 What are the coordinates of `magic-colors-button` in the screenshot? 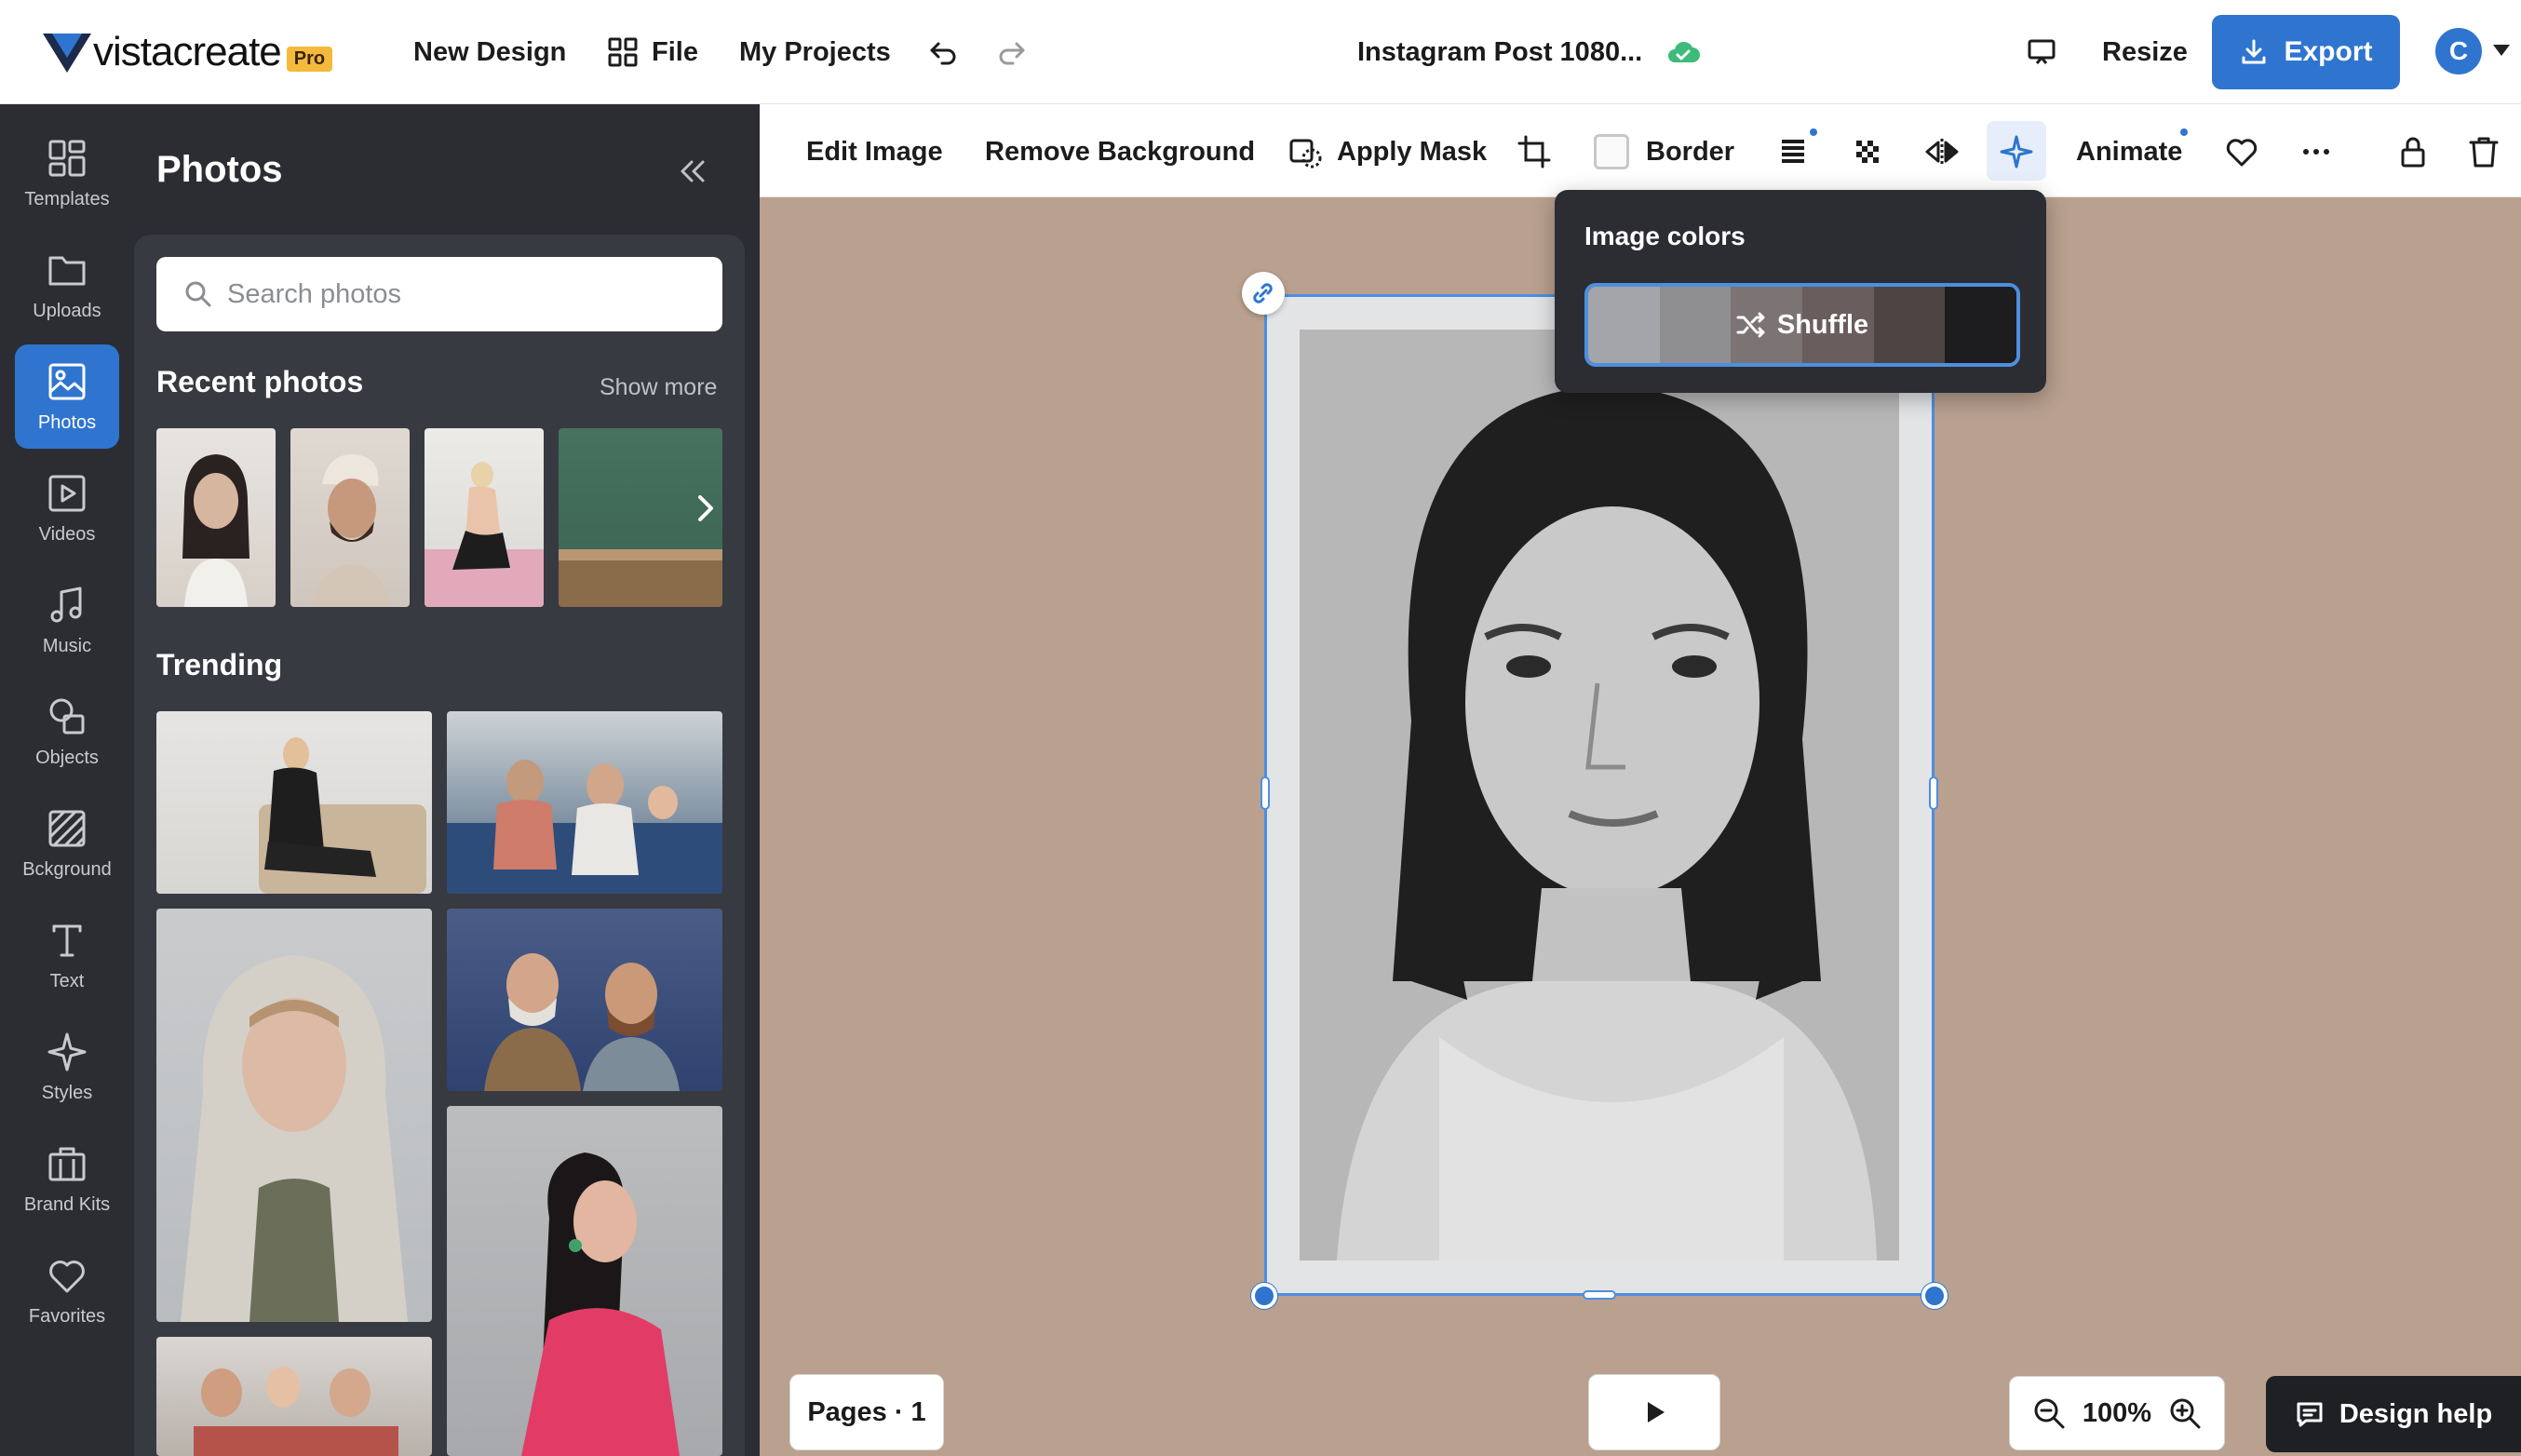 It's located at (2016, 151).